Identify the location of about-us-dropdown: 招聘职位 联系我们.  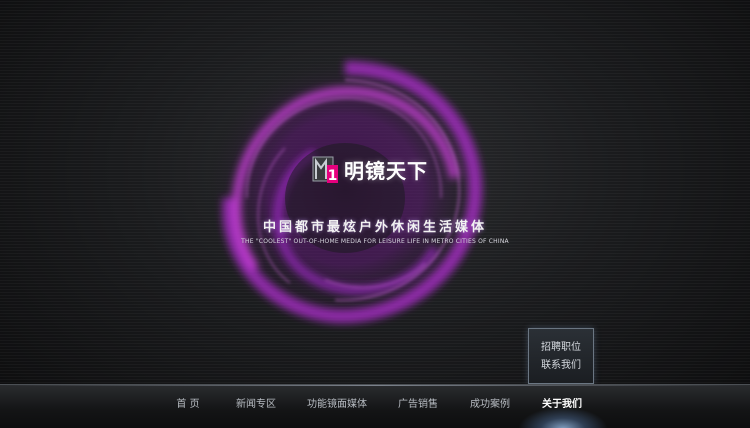
(561, 356).